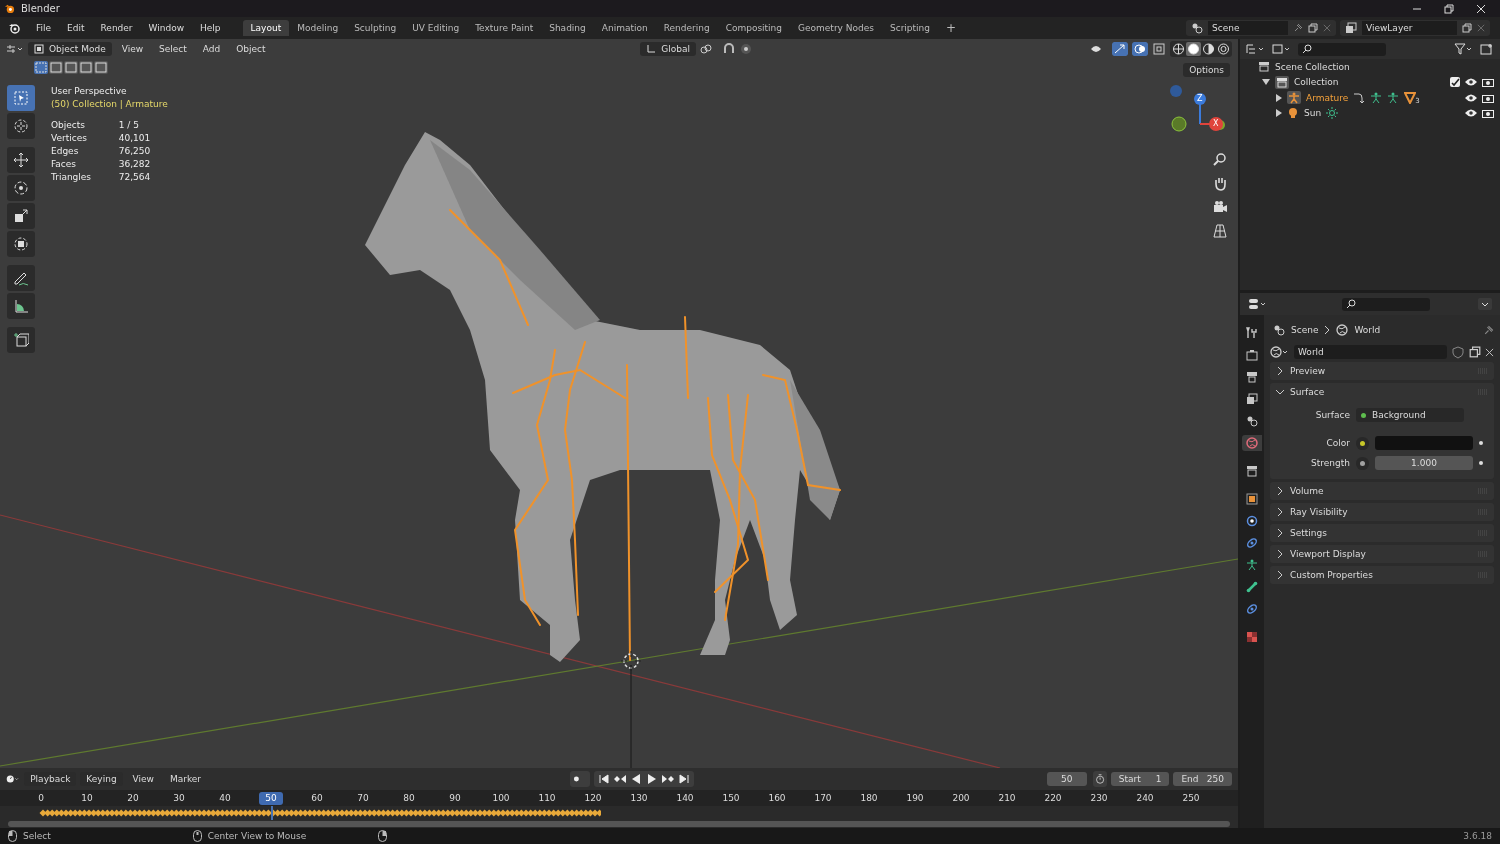  Describe the element at coordinates (1382, 371) in the screenshot. I see `panel-header: Preview` at that location.